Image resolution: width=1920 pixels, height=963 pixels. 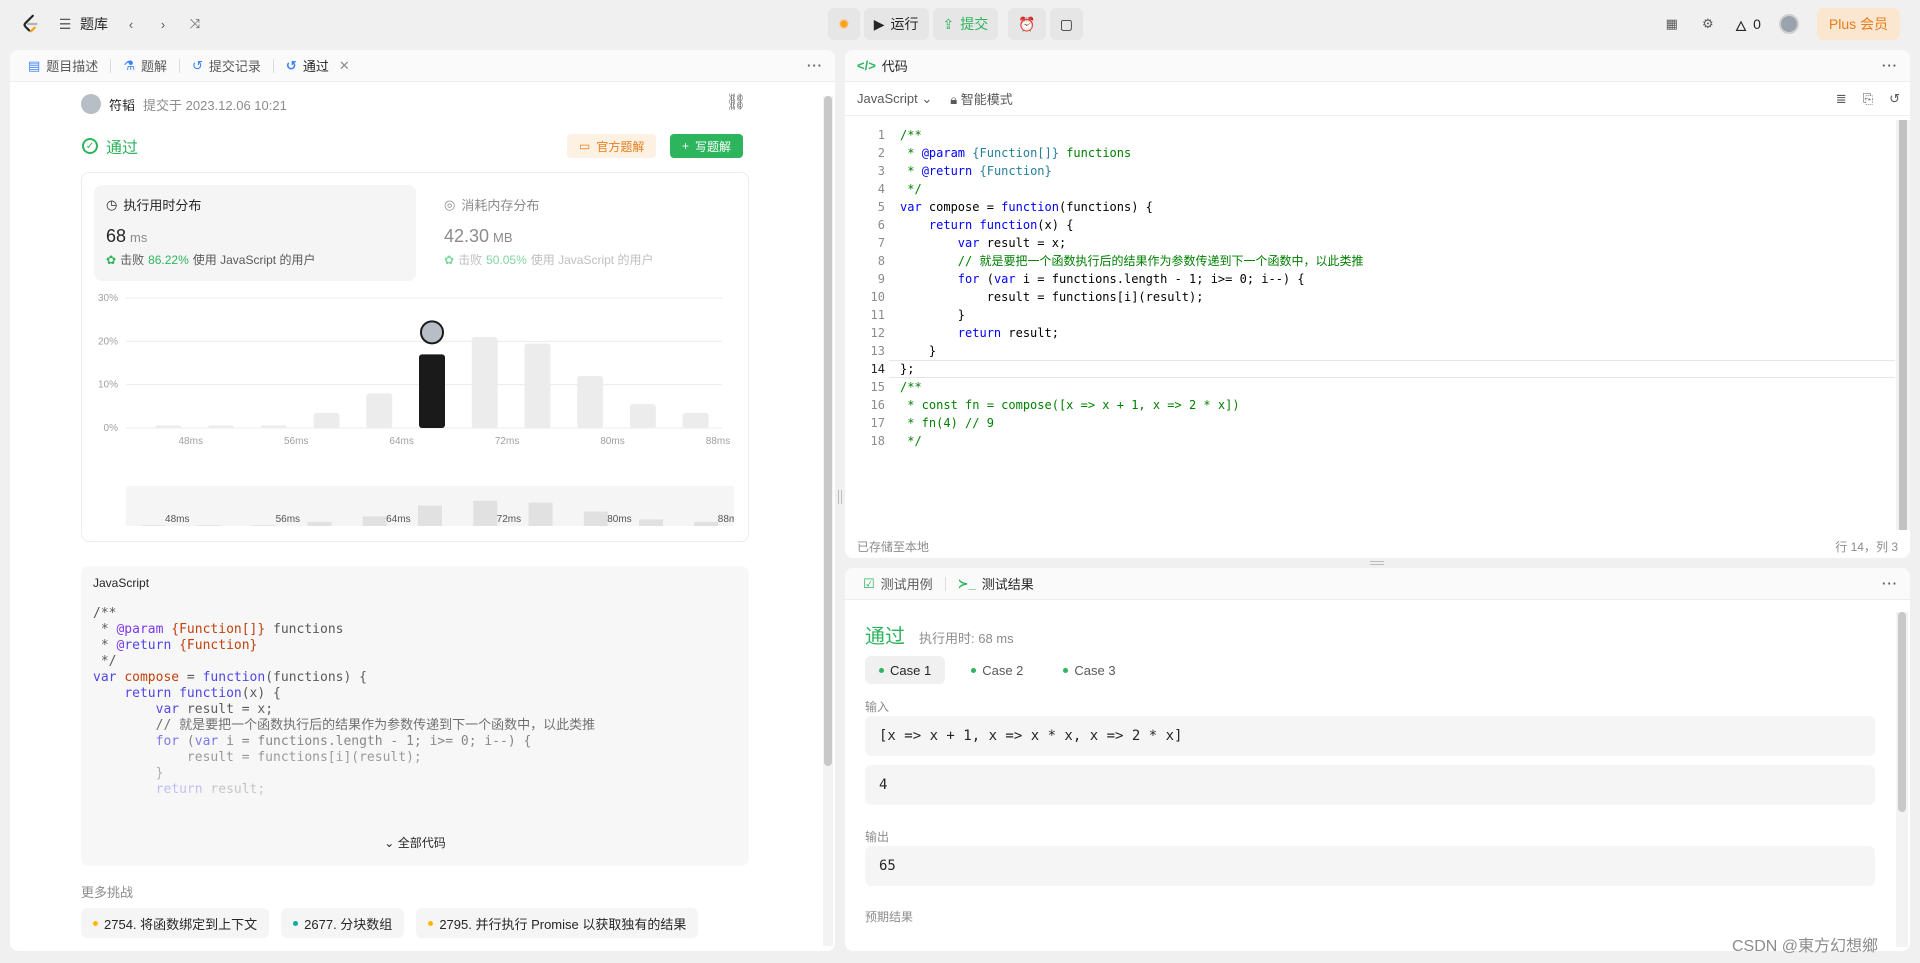 I want to click on chevron-down-icon: ⌄, so click(x=927, y=98).